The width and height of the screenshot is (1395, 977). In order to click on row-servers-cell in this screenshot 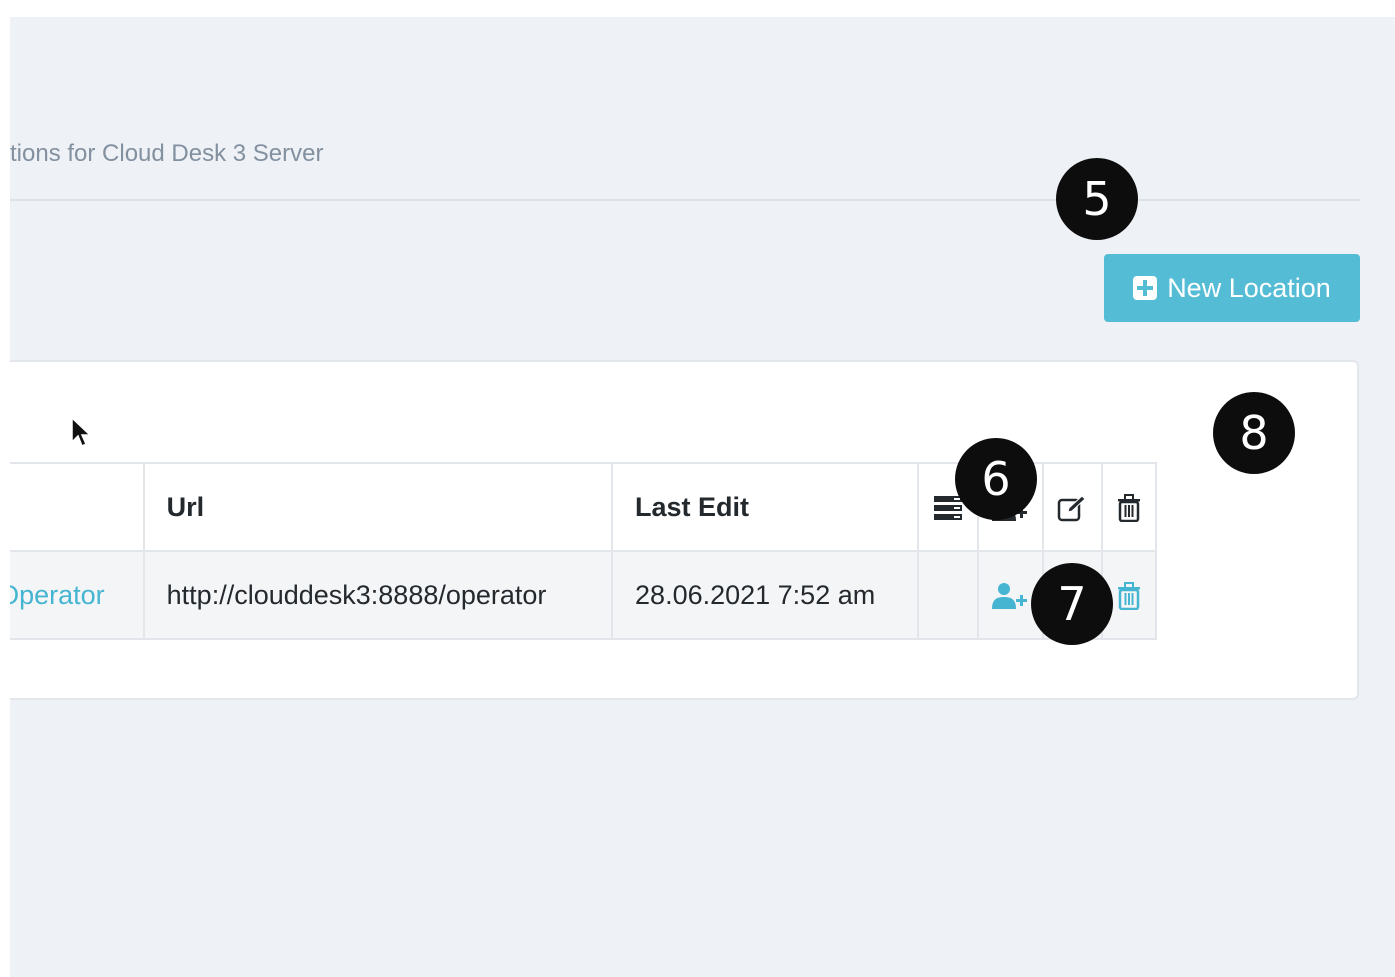, I will do `click(948, 595)`.